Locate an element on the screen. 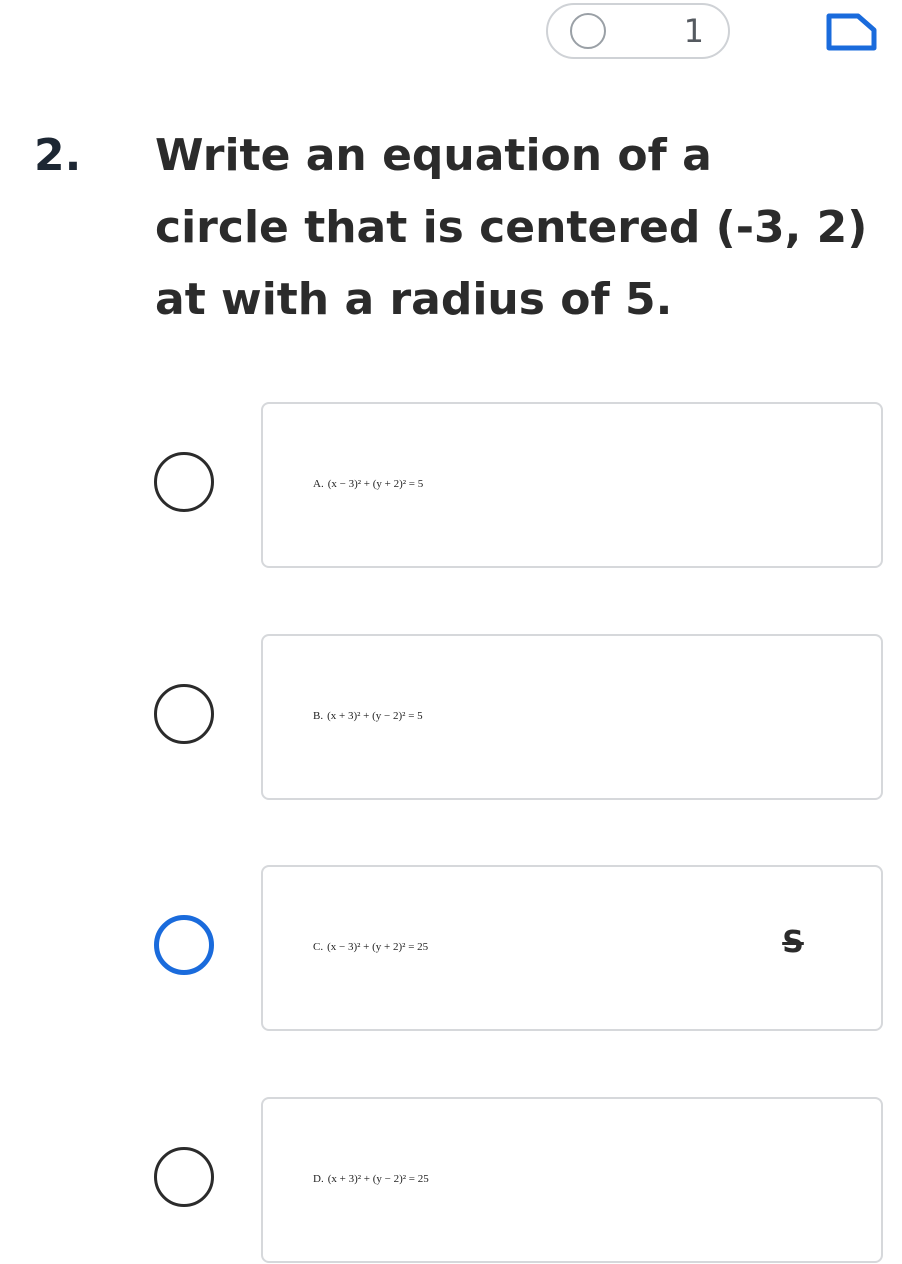  option-d-card: D. (x + 3)² + (y − 2)² = 25 is located at coordinates (572, 1180).